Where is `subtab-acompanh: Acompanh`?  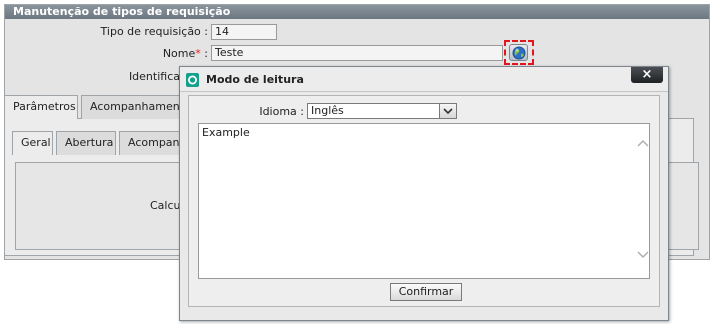
subtab-acompanh: Acompanh is located at coordinates (153, 143).